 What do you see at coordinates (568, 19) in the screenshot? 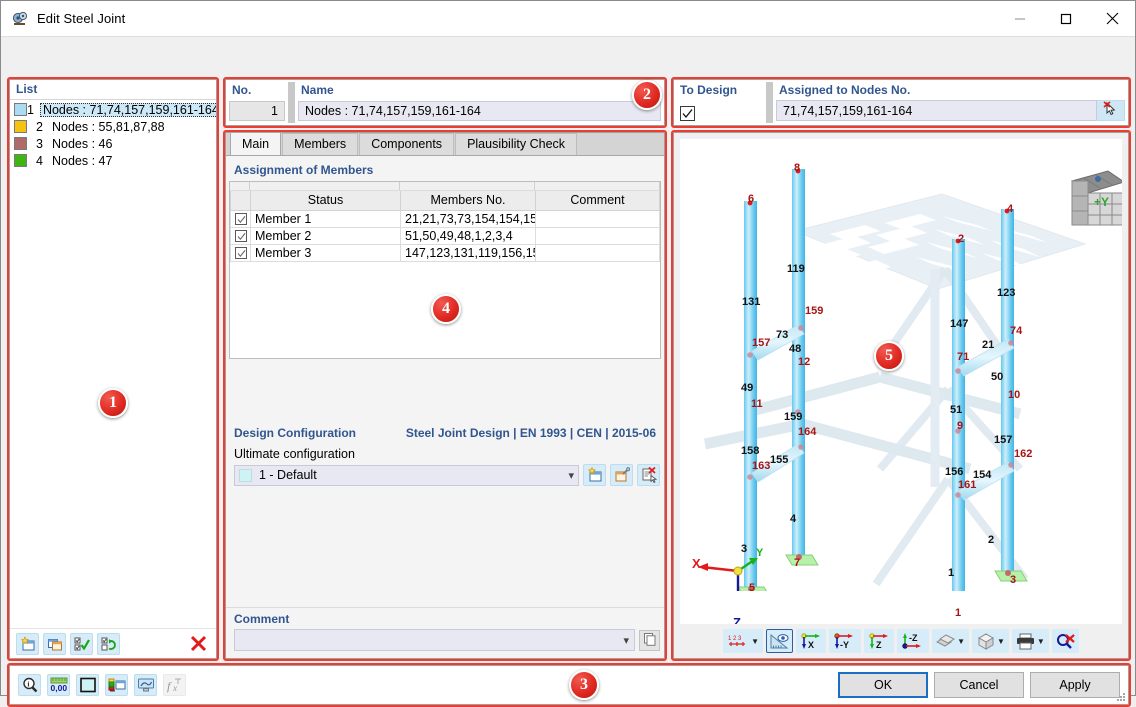
I see `title-bar: Edit Steel Joint` at bounding box center [568, 19].